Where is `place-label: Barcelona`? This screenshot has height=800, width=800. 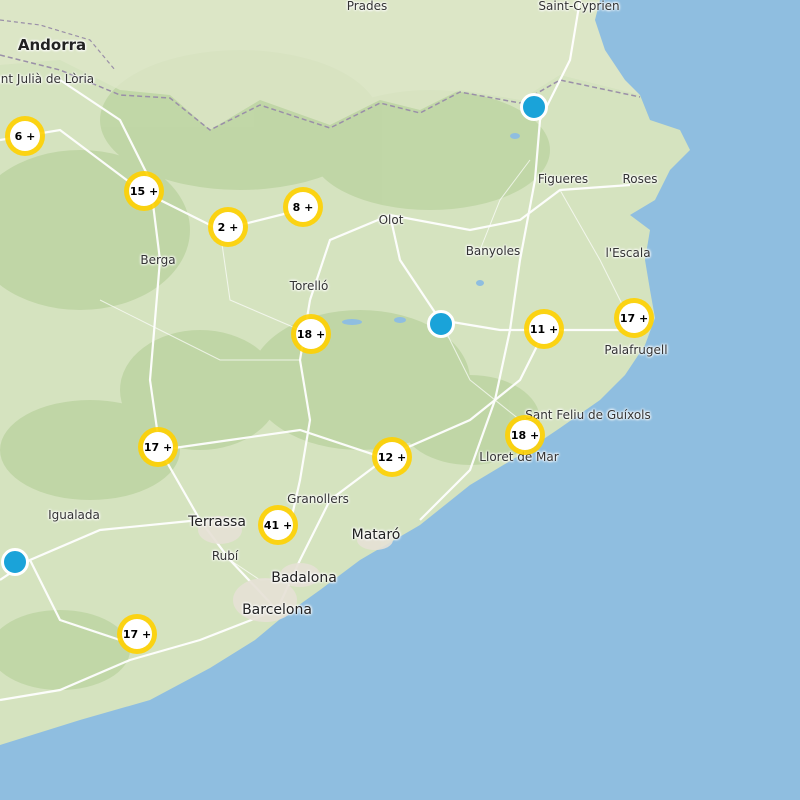
place-label: Barcelona is located at coordinates (277, 610).